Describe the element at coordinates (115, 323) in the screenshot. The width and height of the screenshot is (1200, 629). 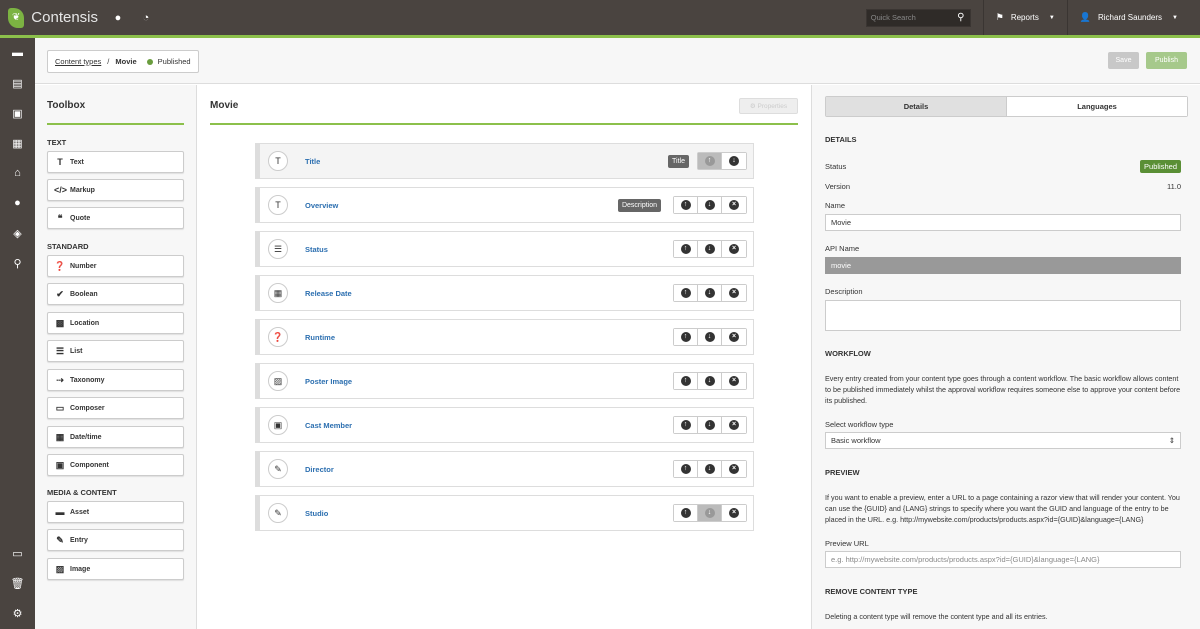
I see `toolbox-item-location: ▩ Location` at that location.